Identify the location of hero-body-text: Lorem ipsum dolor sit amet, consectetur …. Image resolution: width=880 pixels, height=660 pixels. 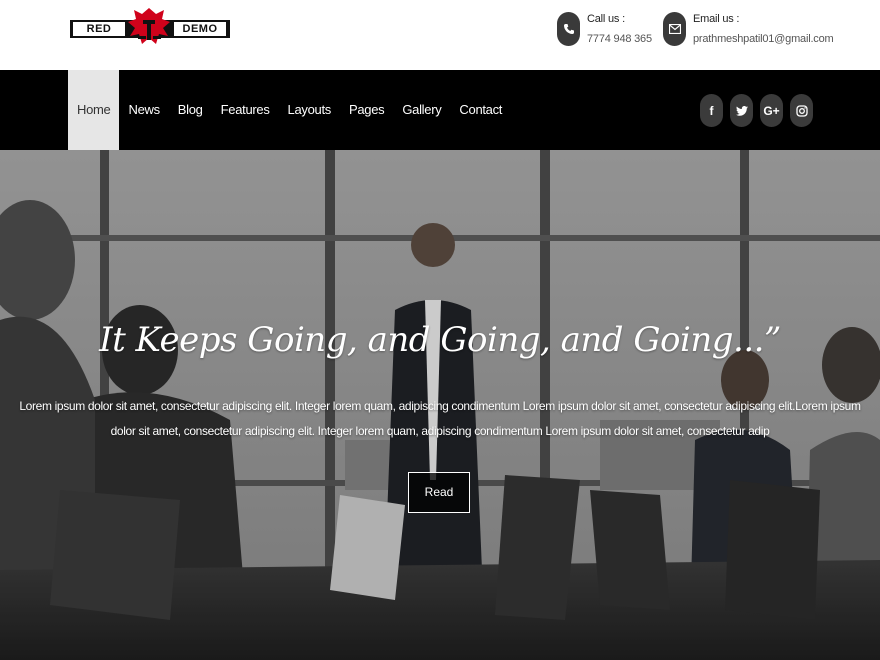
(440, 418).